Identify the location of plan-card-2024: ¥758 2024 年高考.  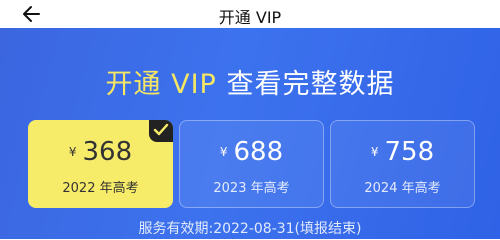
(402, 164).